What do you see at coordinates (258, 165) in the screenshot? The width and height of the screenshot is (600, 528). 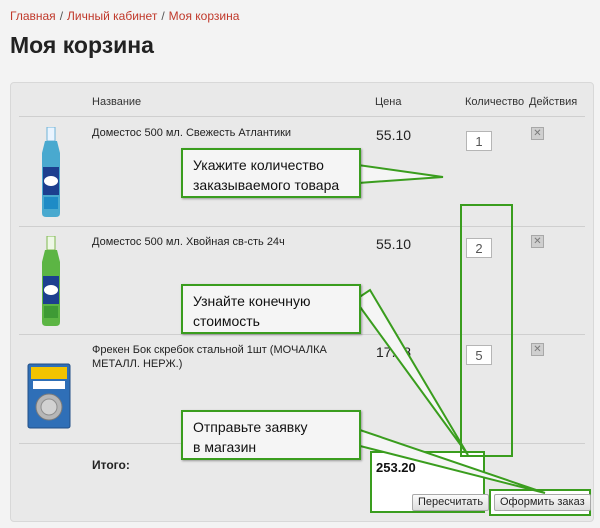 I see `callout-quantity-line1: Укажите количество` at bounding box center [258, 165].